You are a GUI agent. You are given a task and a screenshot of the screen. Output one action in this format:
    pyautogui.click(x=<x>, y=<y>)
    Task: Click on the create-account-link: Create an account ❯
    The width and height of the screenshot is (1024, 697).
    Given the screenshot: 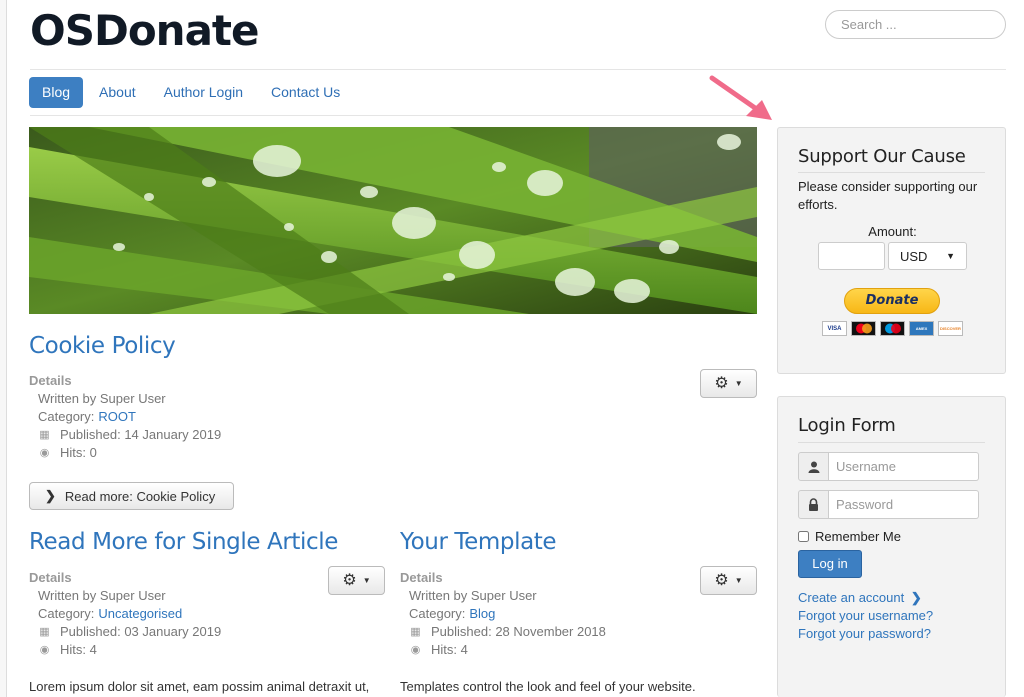 What is the action you would take?
    pyautogui.click(x=860, y=598)
    